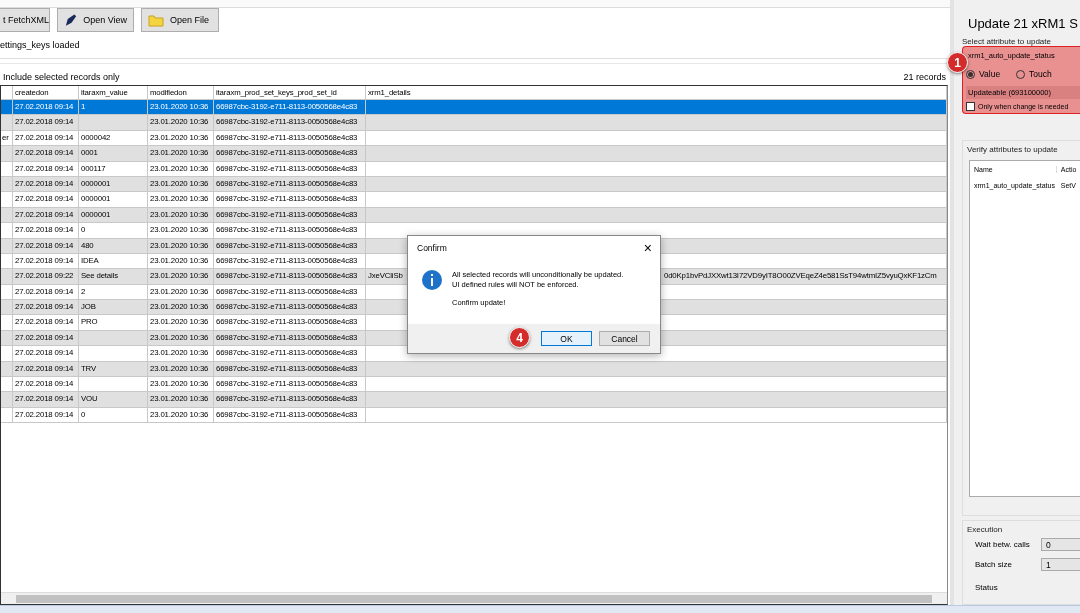 Image resolution: width=1080 pixels, height=613 pixels. Describe the element at coordinates (432, 248) in the screenshot. I see `dialog-title: Confirm` at that location.